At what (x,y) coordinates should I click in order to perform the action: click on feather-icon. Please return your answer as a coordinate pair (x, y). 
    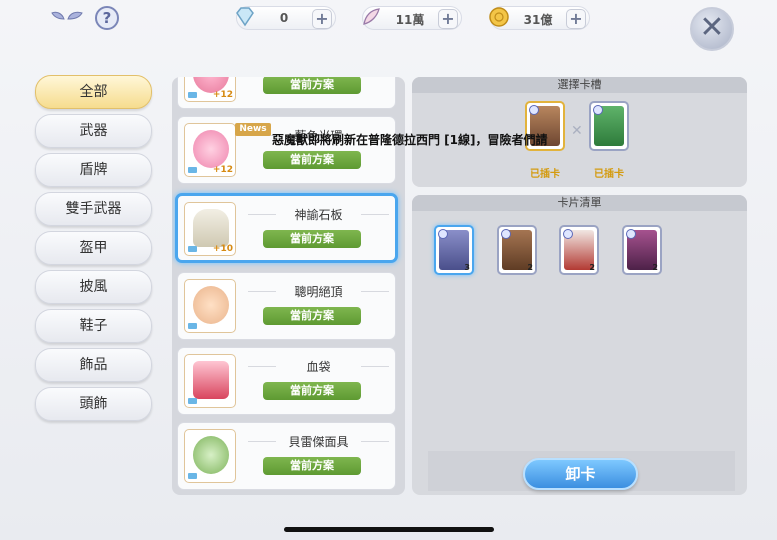
    Looking at the image, I should click on (371, 18).